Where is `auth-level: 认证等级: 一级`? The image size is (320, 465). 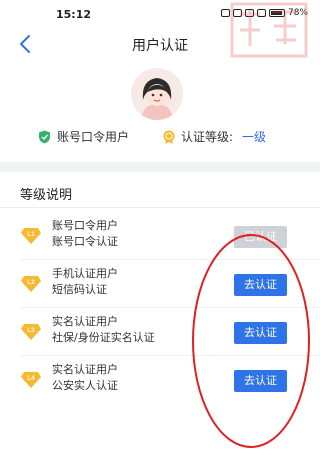
auth-level: 认证等级: 一级 is located at coordinates (214, 136).